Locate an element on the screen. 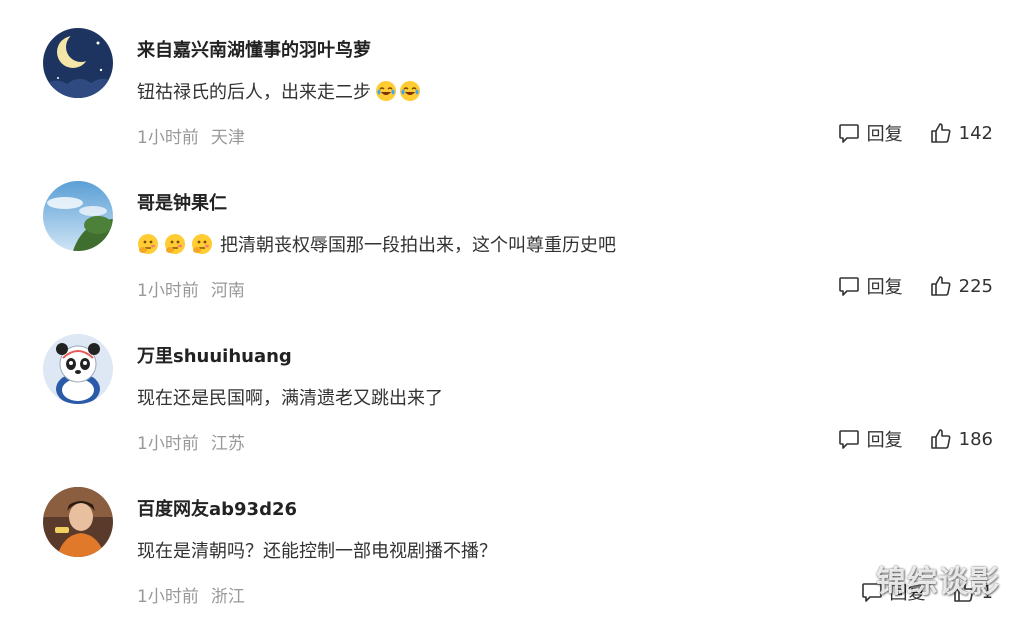 Image resolution: width=1014 pixels, height=637 pixels. like-count: 186 is located at coordinates (975, 439).